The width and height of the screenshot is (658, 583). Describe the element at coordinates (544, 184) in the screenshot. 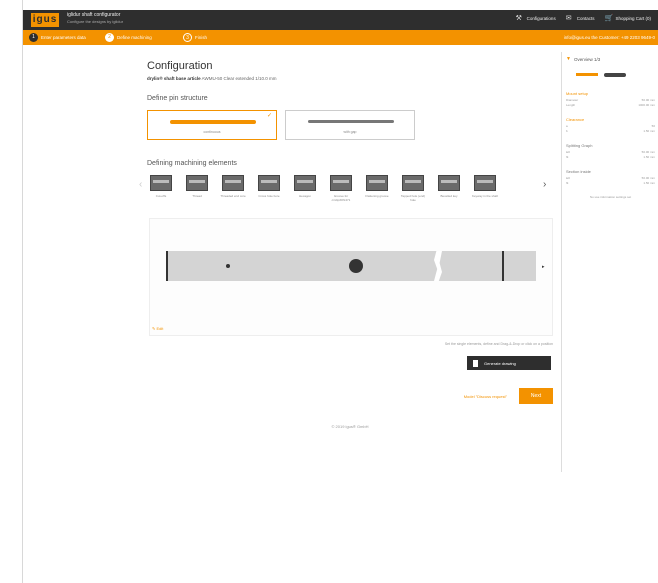

I see `chevron-right-icon: ›` at that location.